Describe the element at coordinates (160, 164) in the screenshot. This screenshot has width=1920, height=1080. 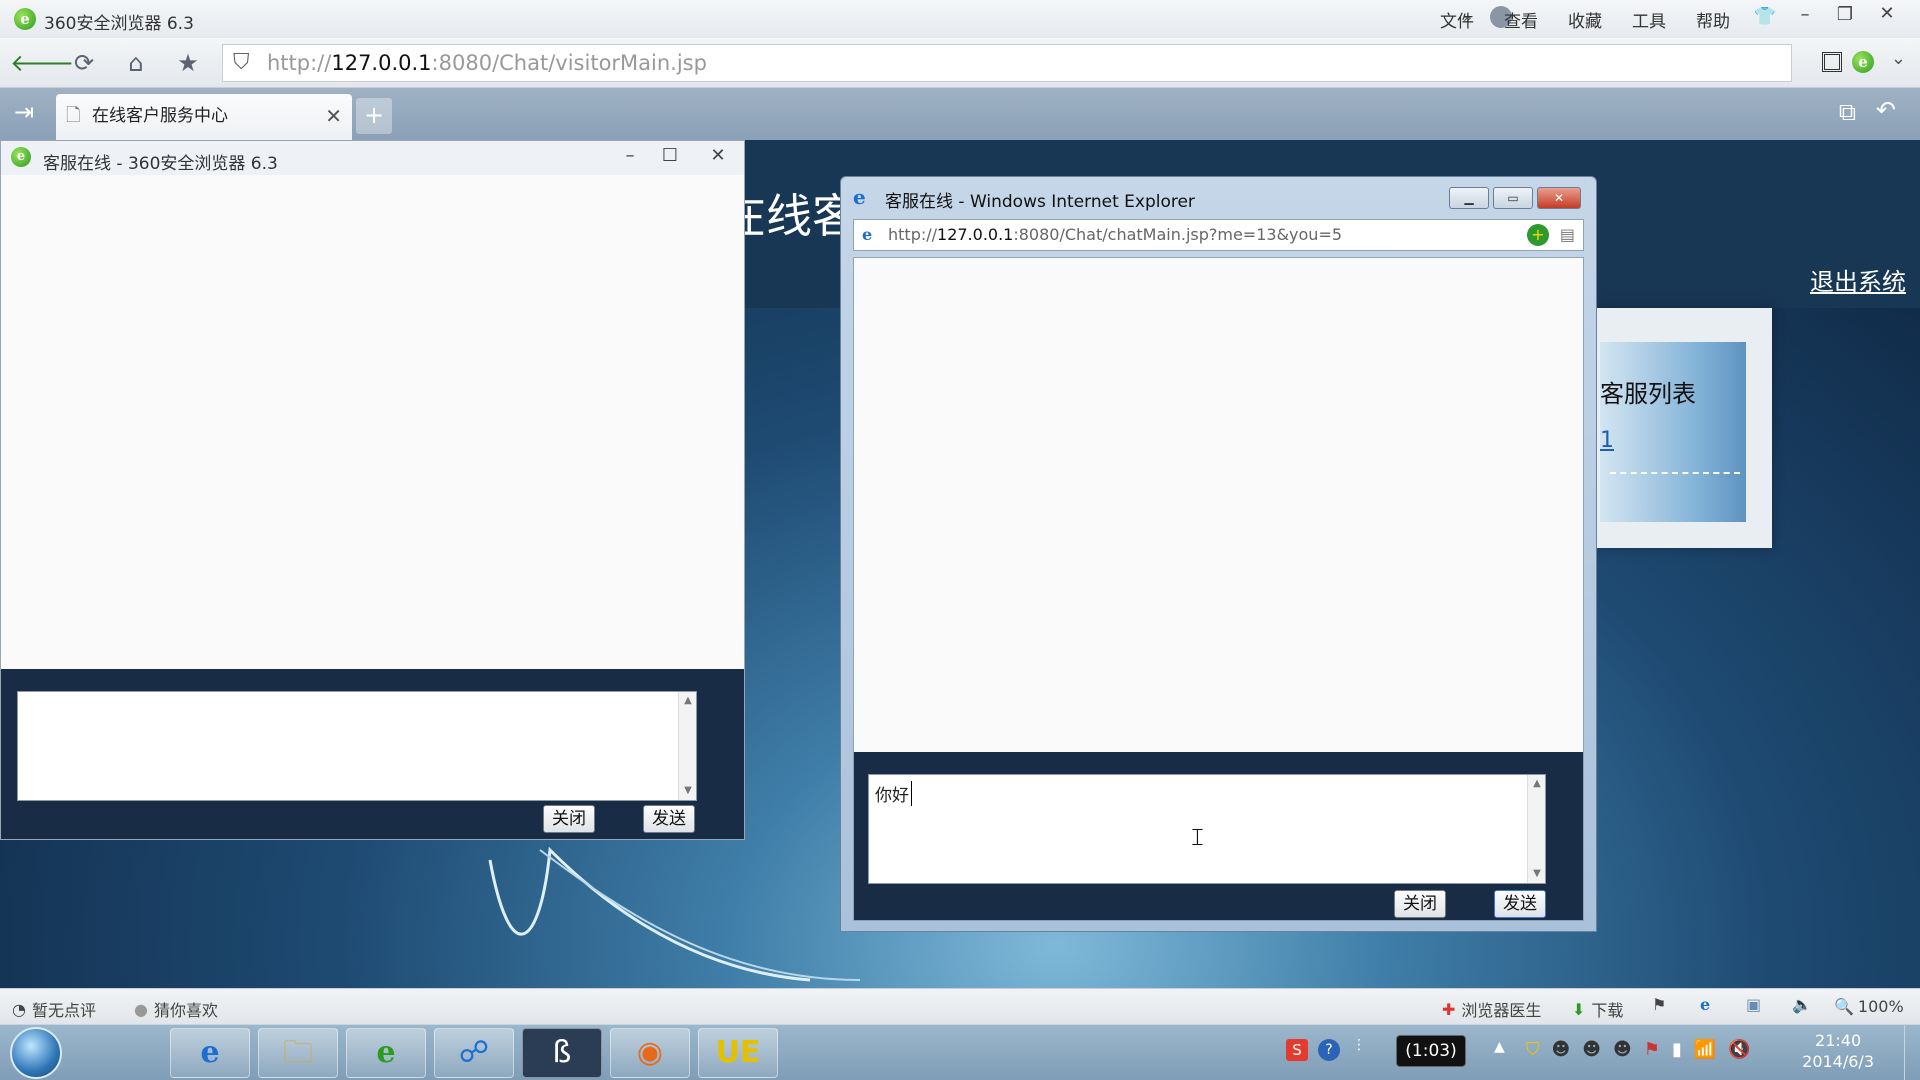
I see `popup360-title: 客服在线 - 360安全浏览器 6.3` at that location.